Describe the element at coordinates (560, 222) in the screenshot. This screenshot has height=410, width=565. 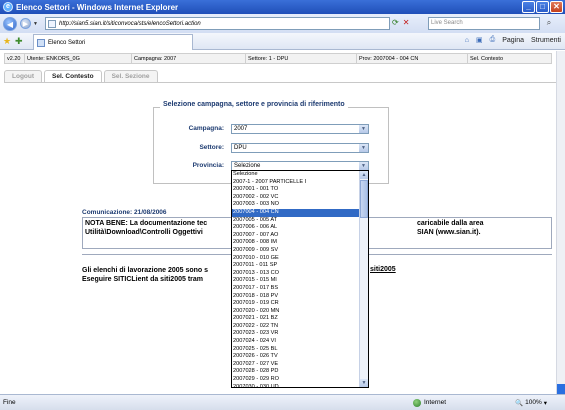
I see `page-scrollbar` at that location.